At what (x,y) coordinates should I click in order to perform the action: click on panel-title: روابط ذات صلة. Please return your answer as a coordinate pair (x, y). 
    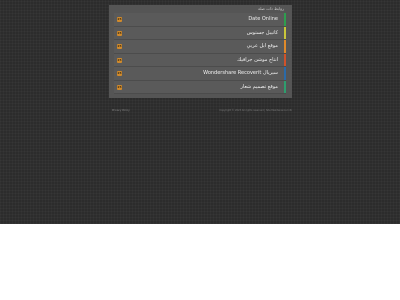
    Looking at the image, I should click on (271, 8).